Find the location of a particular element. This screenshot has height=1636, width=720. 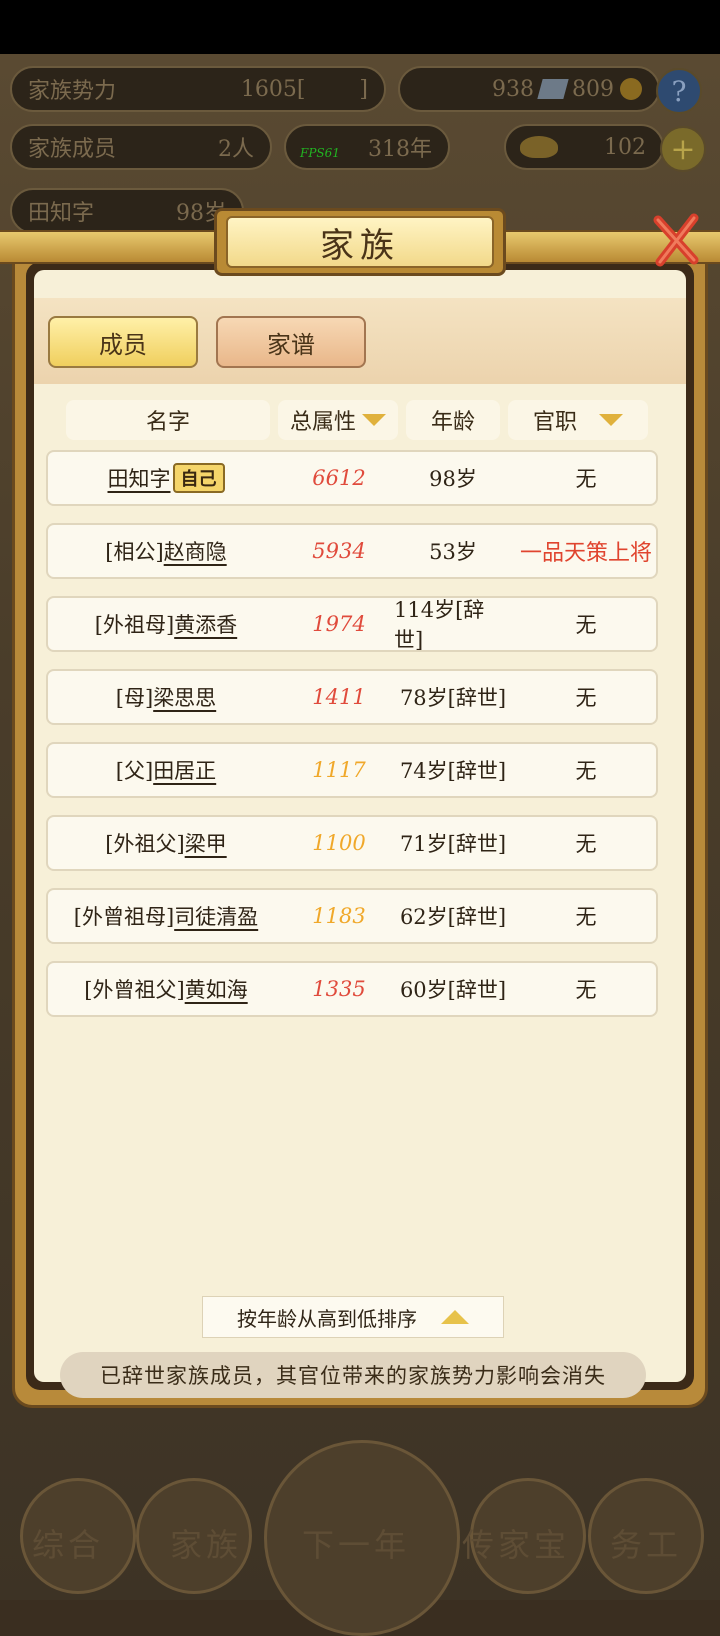

member-name-cell: 田知字 自己 is located at coordinates (166, 478).